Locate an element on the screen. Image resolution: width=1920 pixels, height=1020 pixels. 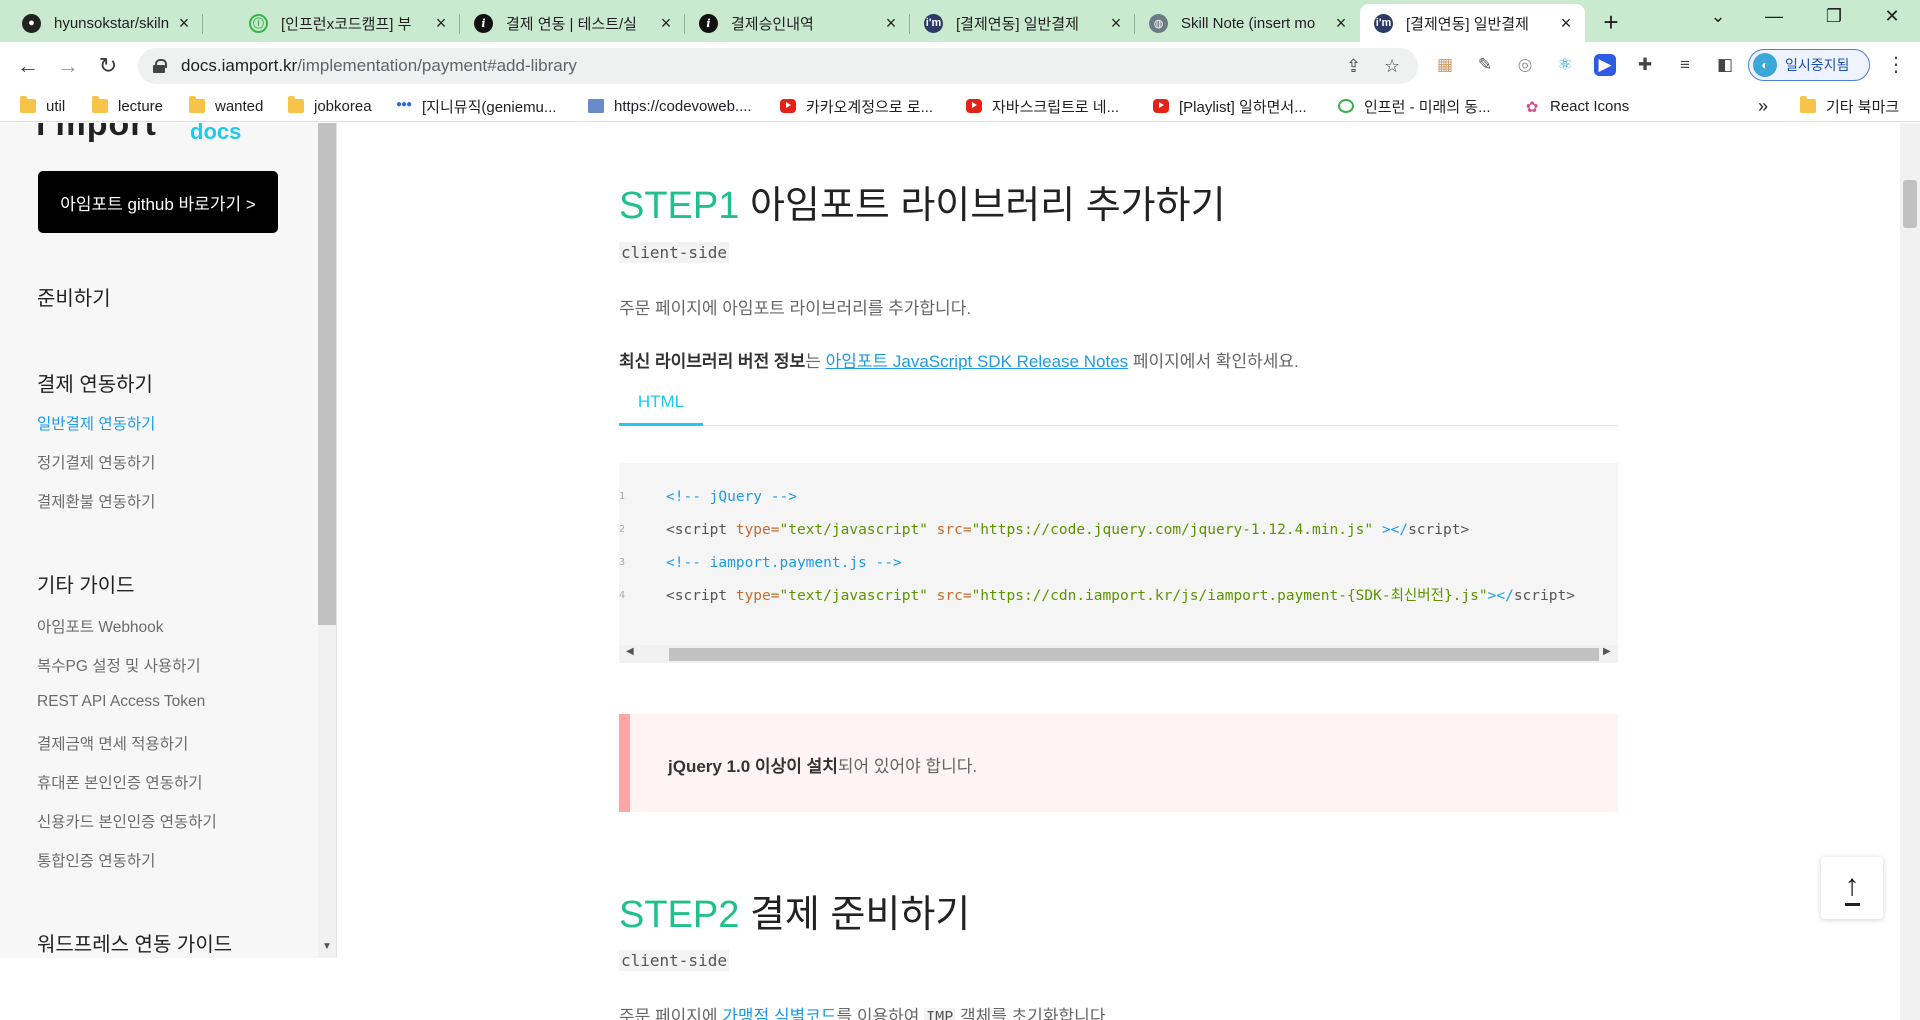
sidebar-item-tax-free: 결제금액 면세 적용하기 is located at coordinates (112, 743).